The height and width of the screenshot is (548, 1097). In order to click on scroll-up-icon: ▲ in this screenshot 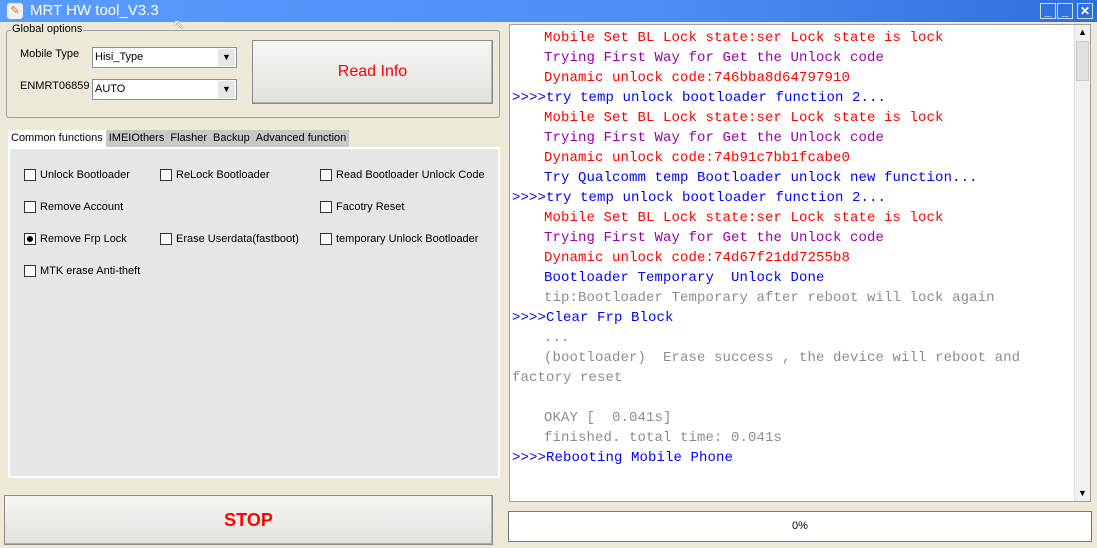, I will do `click(1082, 32)`.